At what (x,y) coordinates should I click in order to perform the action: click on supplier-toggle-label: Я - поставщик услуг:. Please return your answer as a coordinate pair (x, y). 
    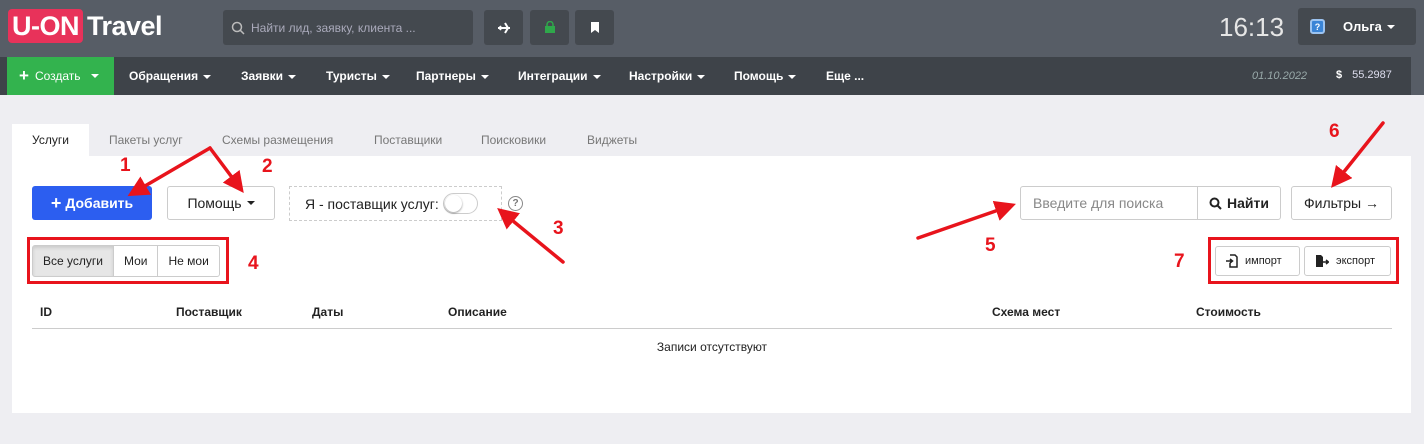
    Looking at the image, I should click on (372, 203).